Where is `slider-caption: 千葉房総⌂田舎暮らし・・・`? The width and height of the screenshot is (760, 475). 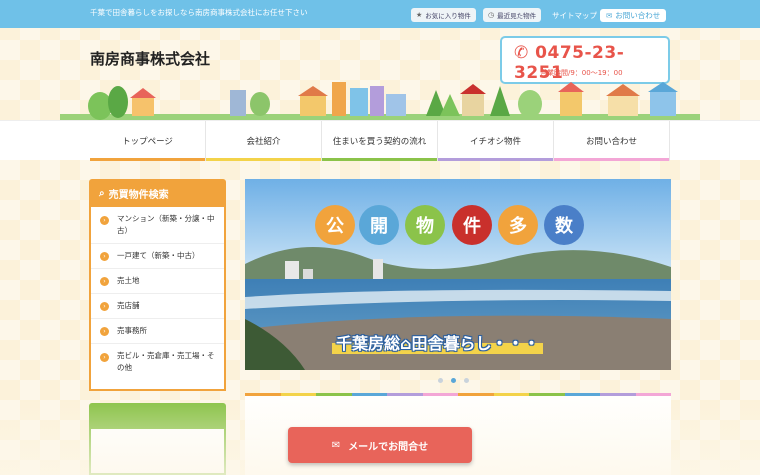 slider-caption: 千葉房総⌂田舎暮らし・・・ is located at coordinates (438, 342).